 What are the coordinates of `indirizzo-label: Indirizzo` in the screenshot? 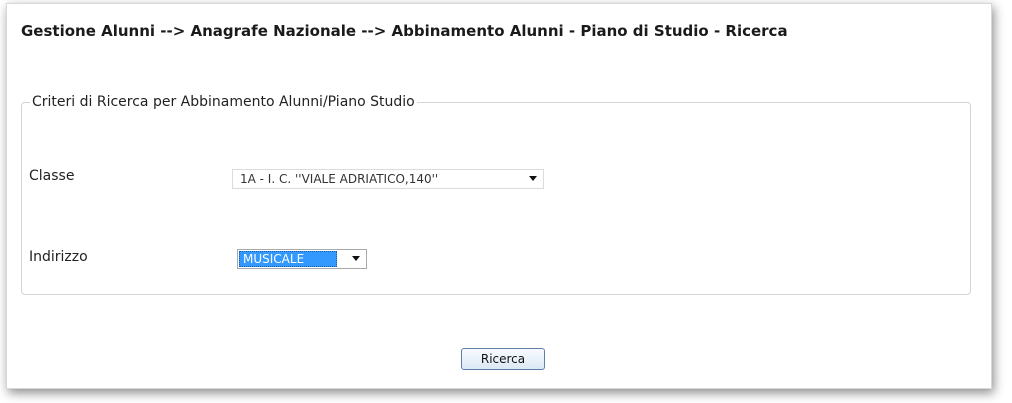 It's located at (58, 257).